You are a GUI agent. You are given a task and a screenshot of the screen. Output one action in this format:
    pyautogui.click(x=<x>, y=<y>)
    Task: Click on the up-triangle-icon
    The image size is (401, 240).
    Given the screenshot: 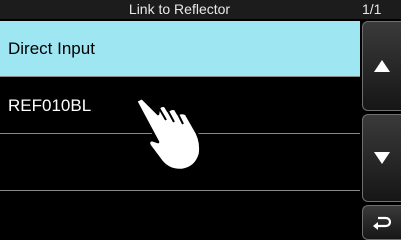 What is the action you would take?
    pyautogui.click(x=382, y=66)
    